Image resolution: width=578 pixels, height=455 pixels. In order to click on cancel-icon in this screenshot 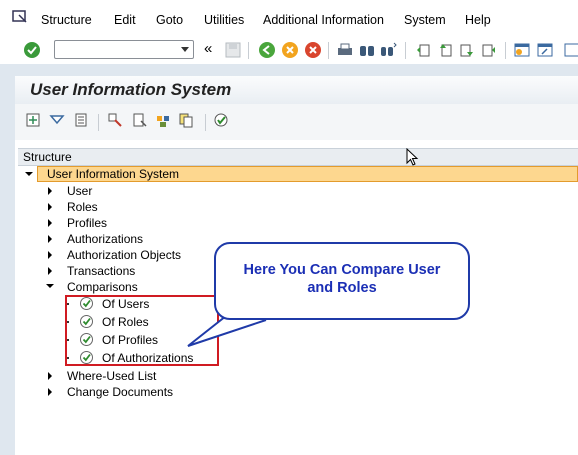, I will do `click(313, 50)`.